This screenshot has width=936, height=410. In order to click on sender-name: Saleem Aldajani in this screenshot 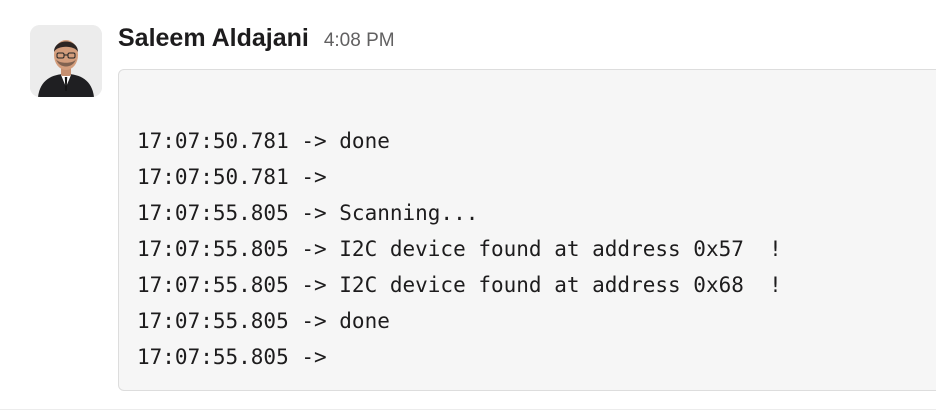, I will do `click(213, 38)`.